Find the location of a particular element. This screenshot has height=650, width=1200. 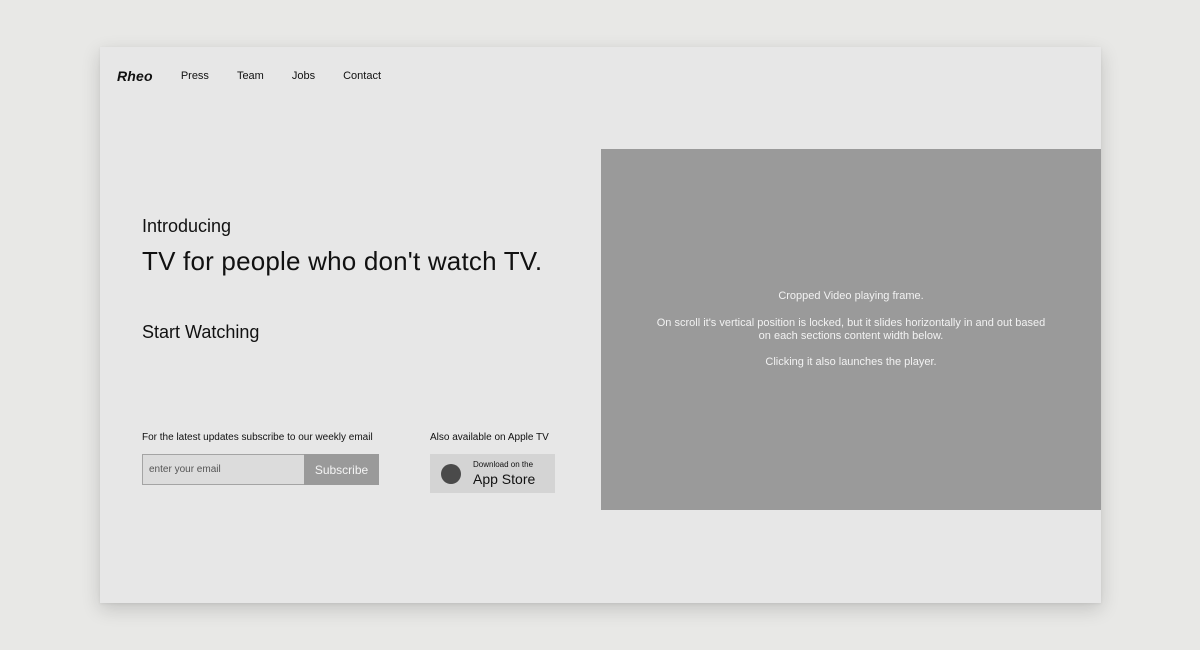

video-caption-click: Clicking it also launches the player. is located at coordinates (851, 362).